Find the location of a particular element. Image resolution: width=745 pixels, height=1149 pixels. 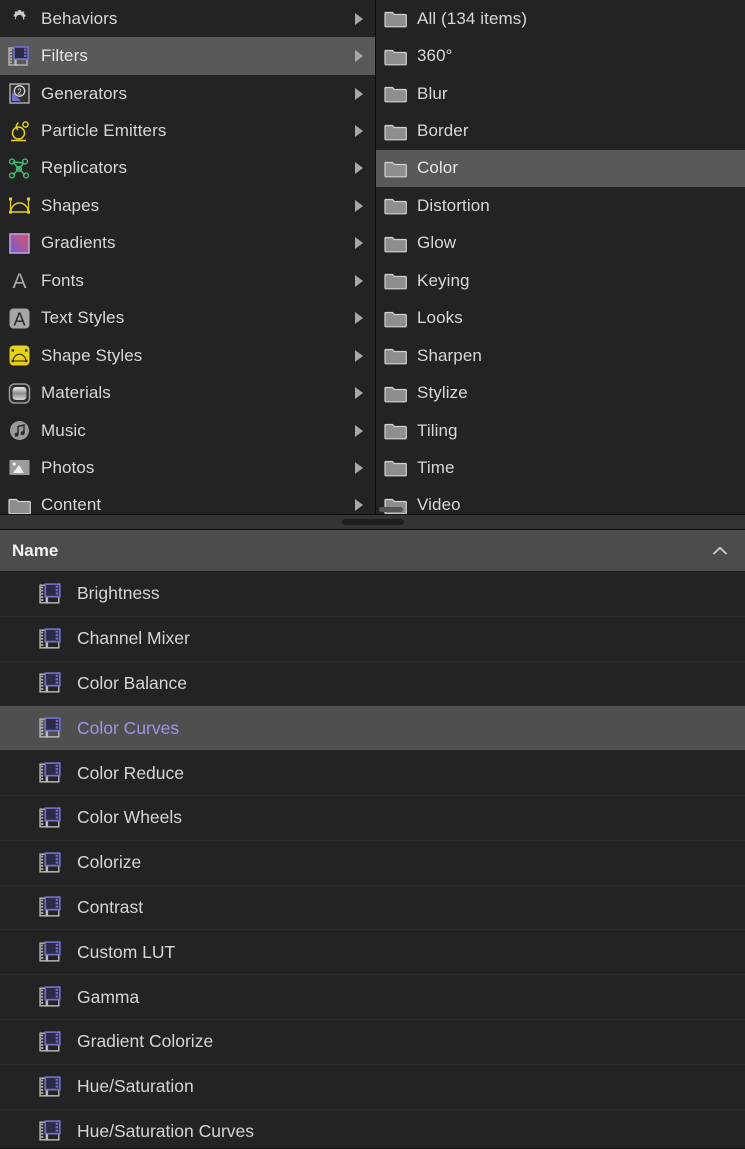

list-item: Brightness is located at coordinates (372, 594).